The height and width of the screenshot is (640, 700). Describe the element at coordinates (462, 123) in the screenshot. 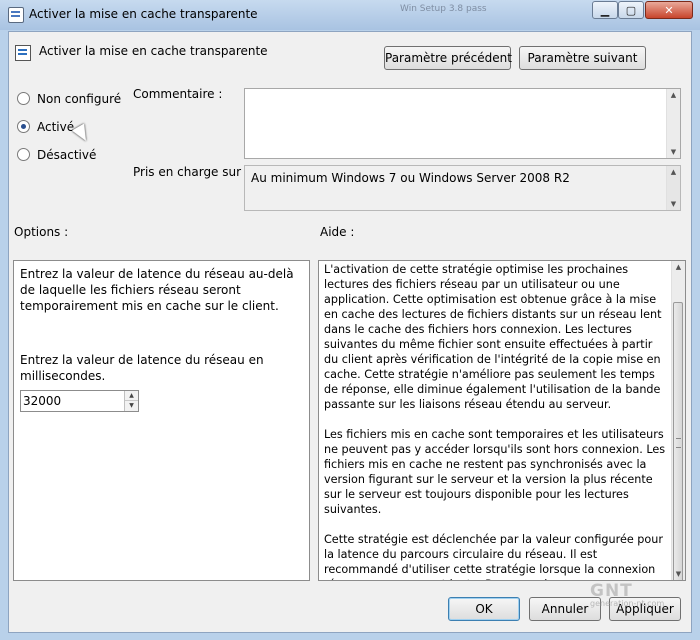

I see `comment-field: ▲ ▼` at that location.